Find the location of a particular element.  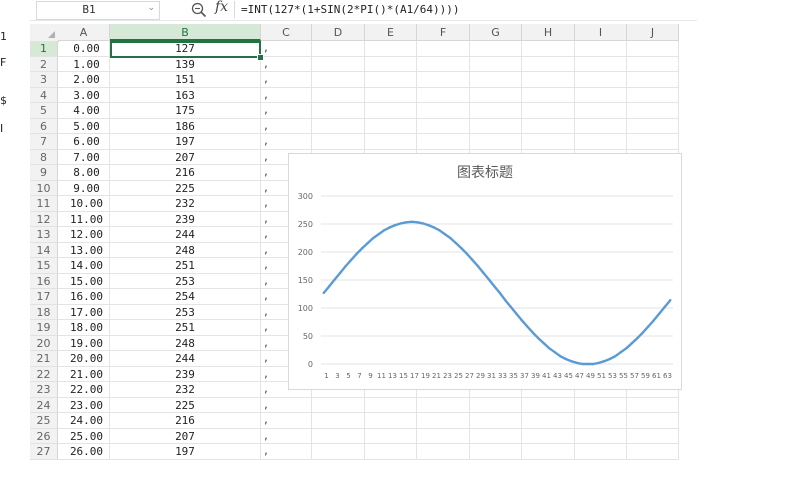

column-header-f: F is located at coordinates (443, 32).